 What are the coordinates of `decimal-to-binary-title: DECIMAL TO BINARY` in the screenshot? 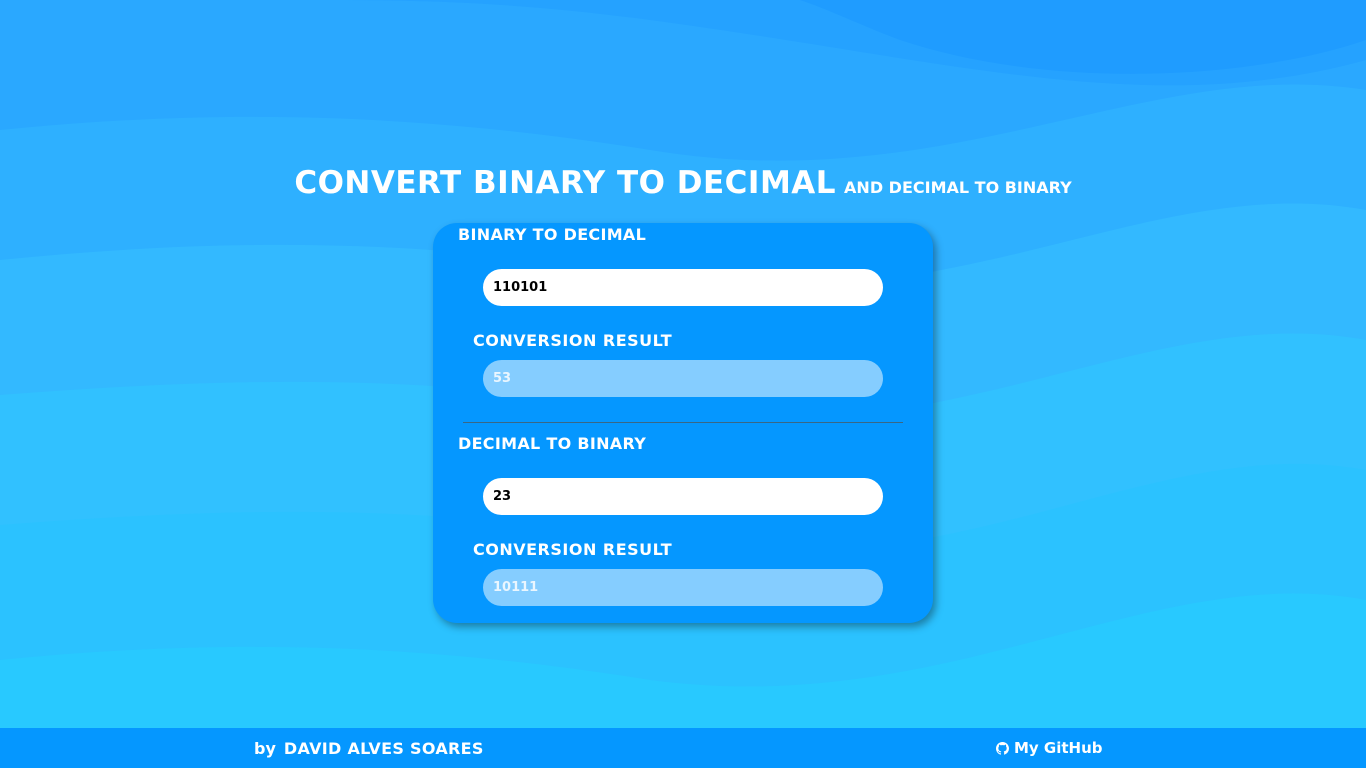 It's located at (552, 443).